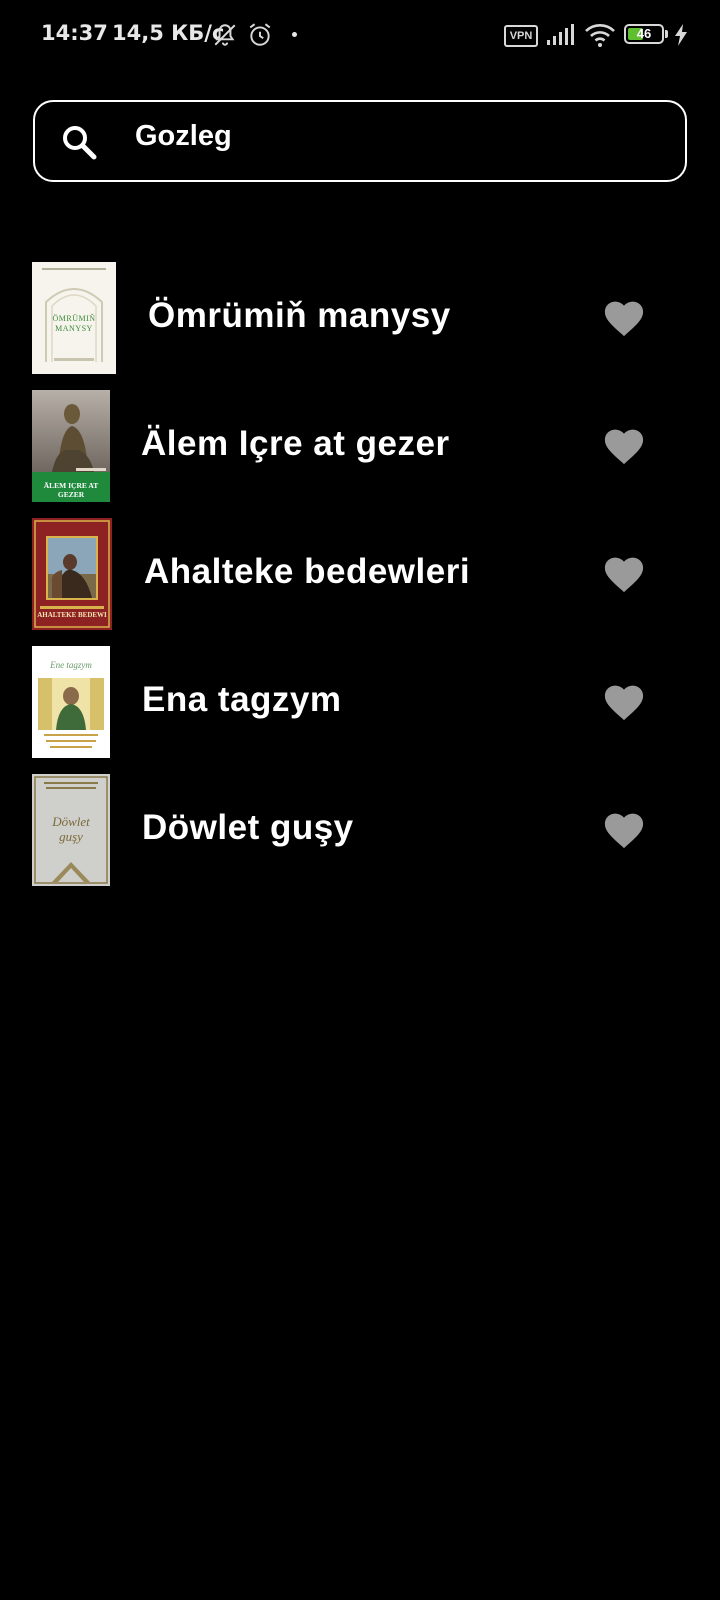  I want to click on status-time: 14:37, so click(74, 33).